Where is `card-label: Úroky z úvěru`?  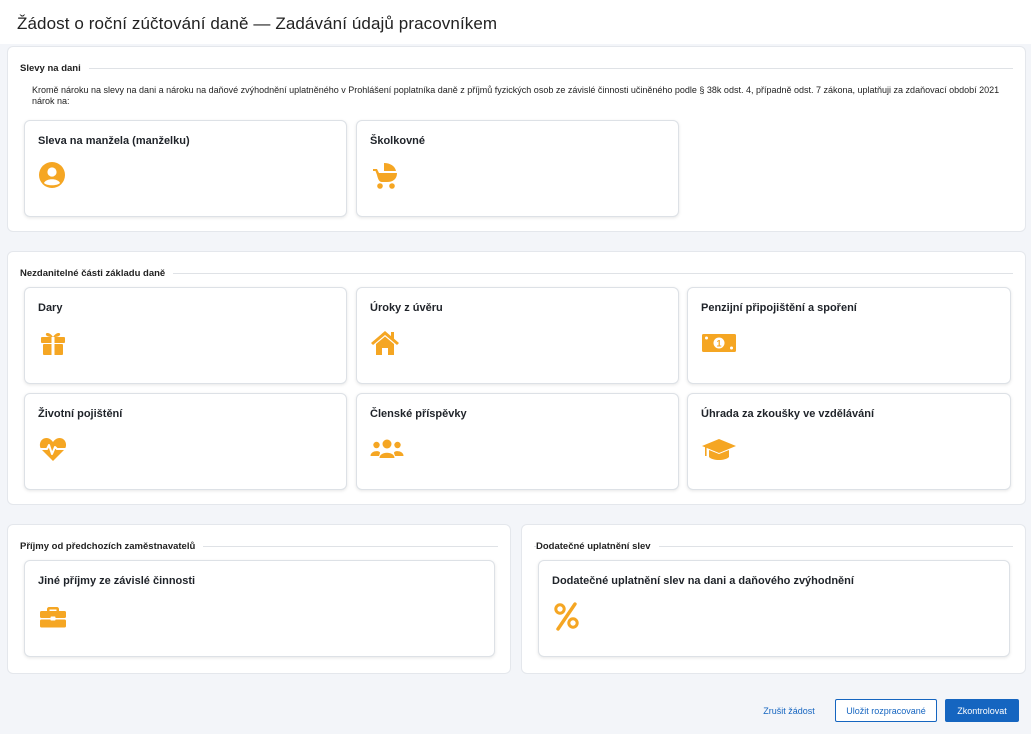
card-label: Úroky z úvěru is located at coordinates (406, 308).